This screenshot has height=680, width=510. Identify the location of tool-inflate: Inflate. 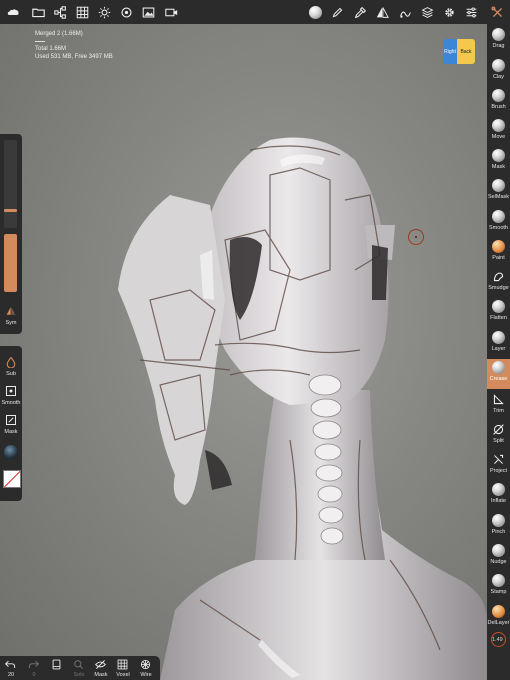
(498, 496).